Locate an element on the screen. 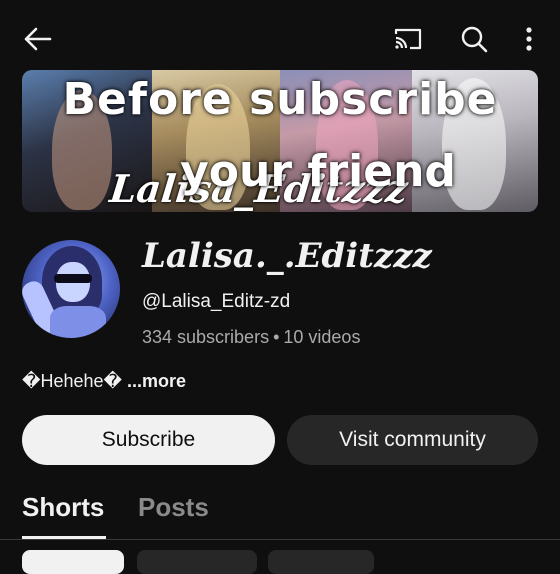 This screenshot has height=574, width=560. description-more-link: ...more is located at coordinates (156, 381).